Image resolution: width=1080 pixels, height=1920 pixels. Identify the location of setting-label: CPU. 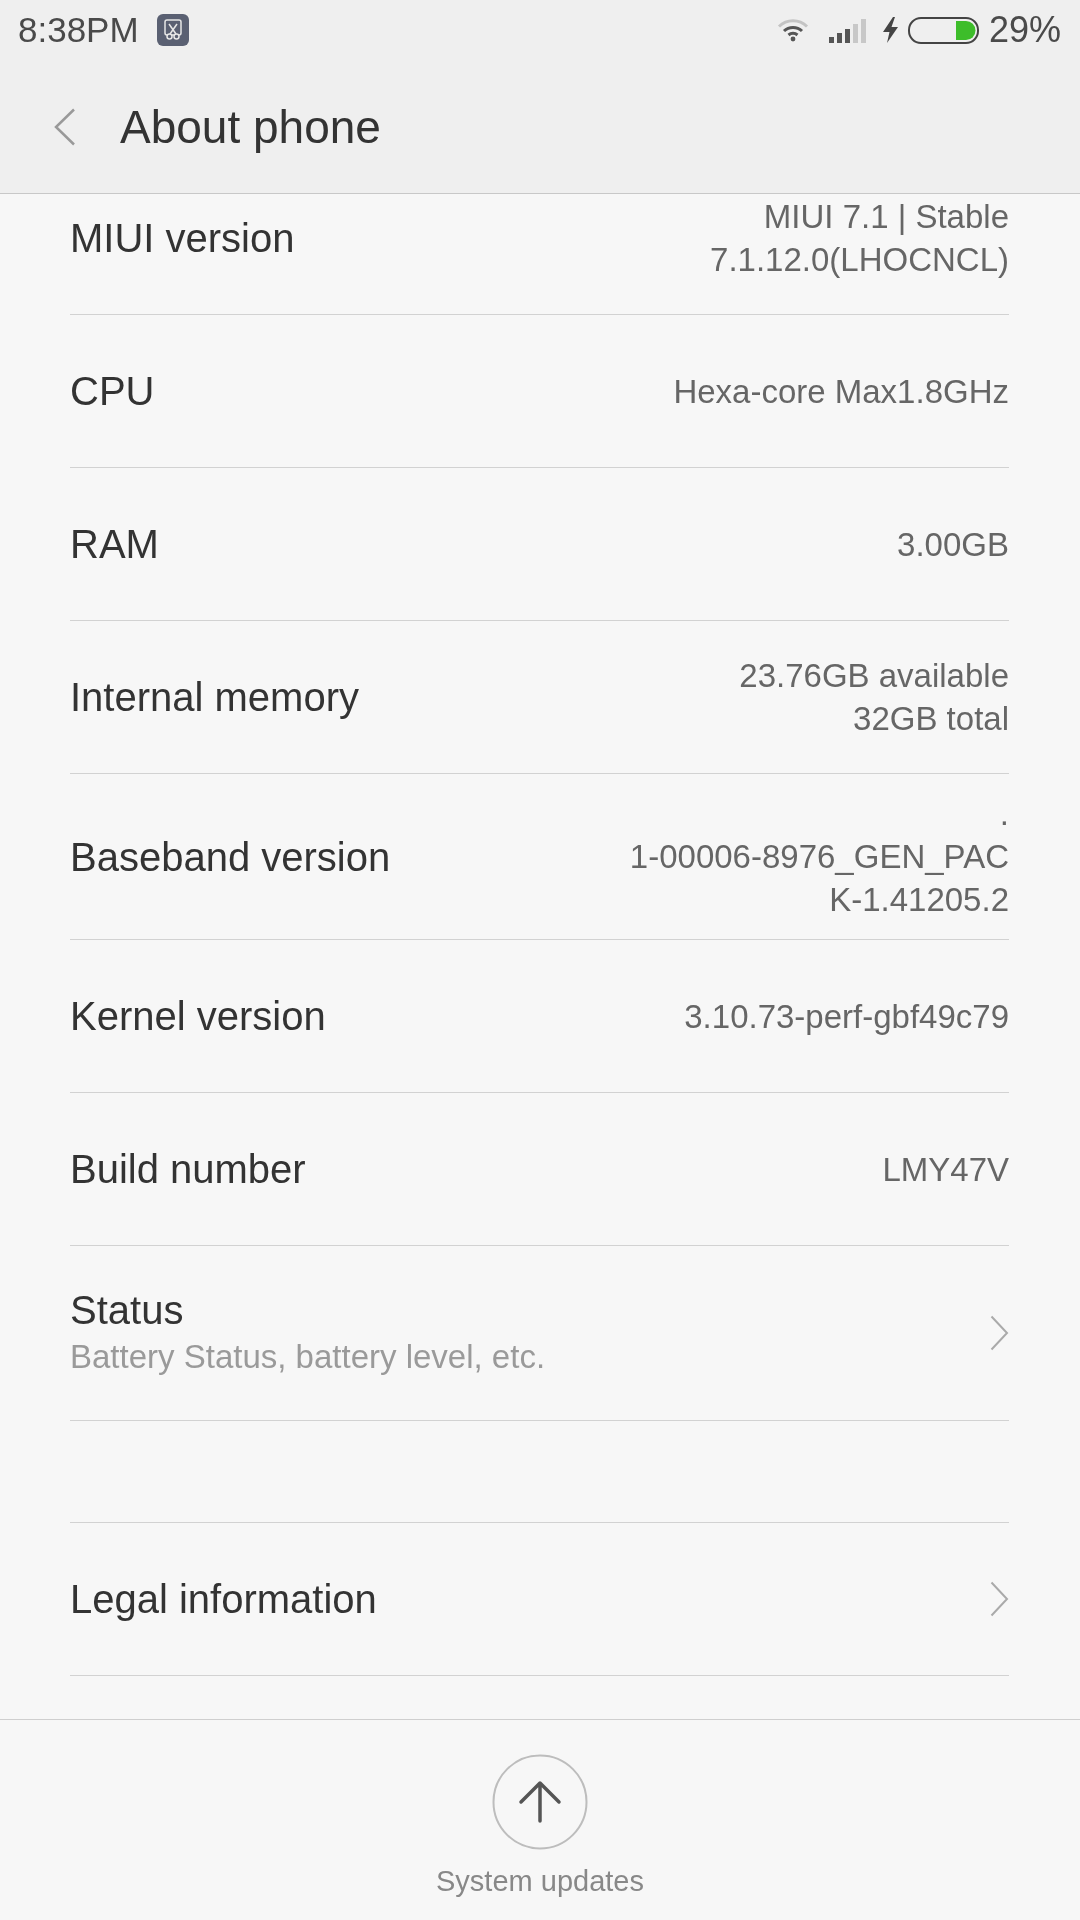
(112, 391).